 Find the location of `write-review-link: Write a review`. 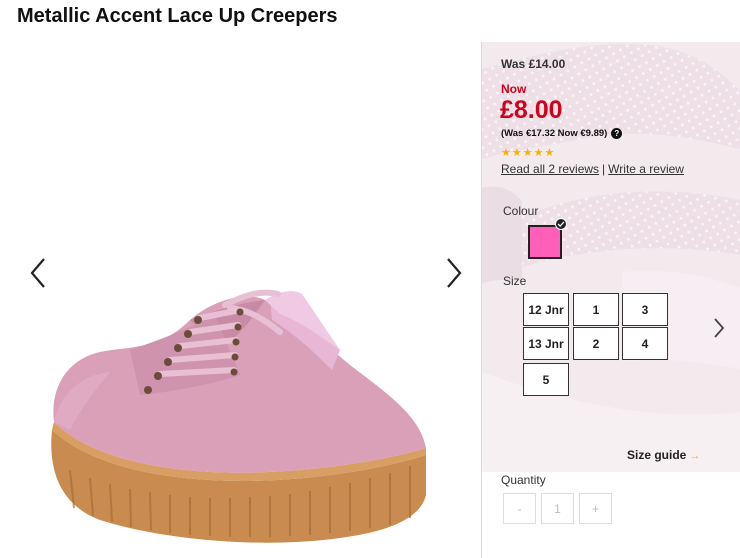

write-review-link: Write a review is located at coordinates (646, 169).